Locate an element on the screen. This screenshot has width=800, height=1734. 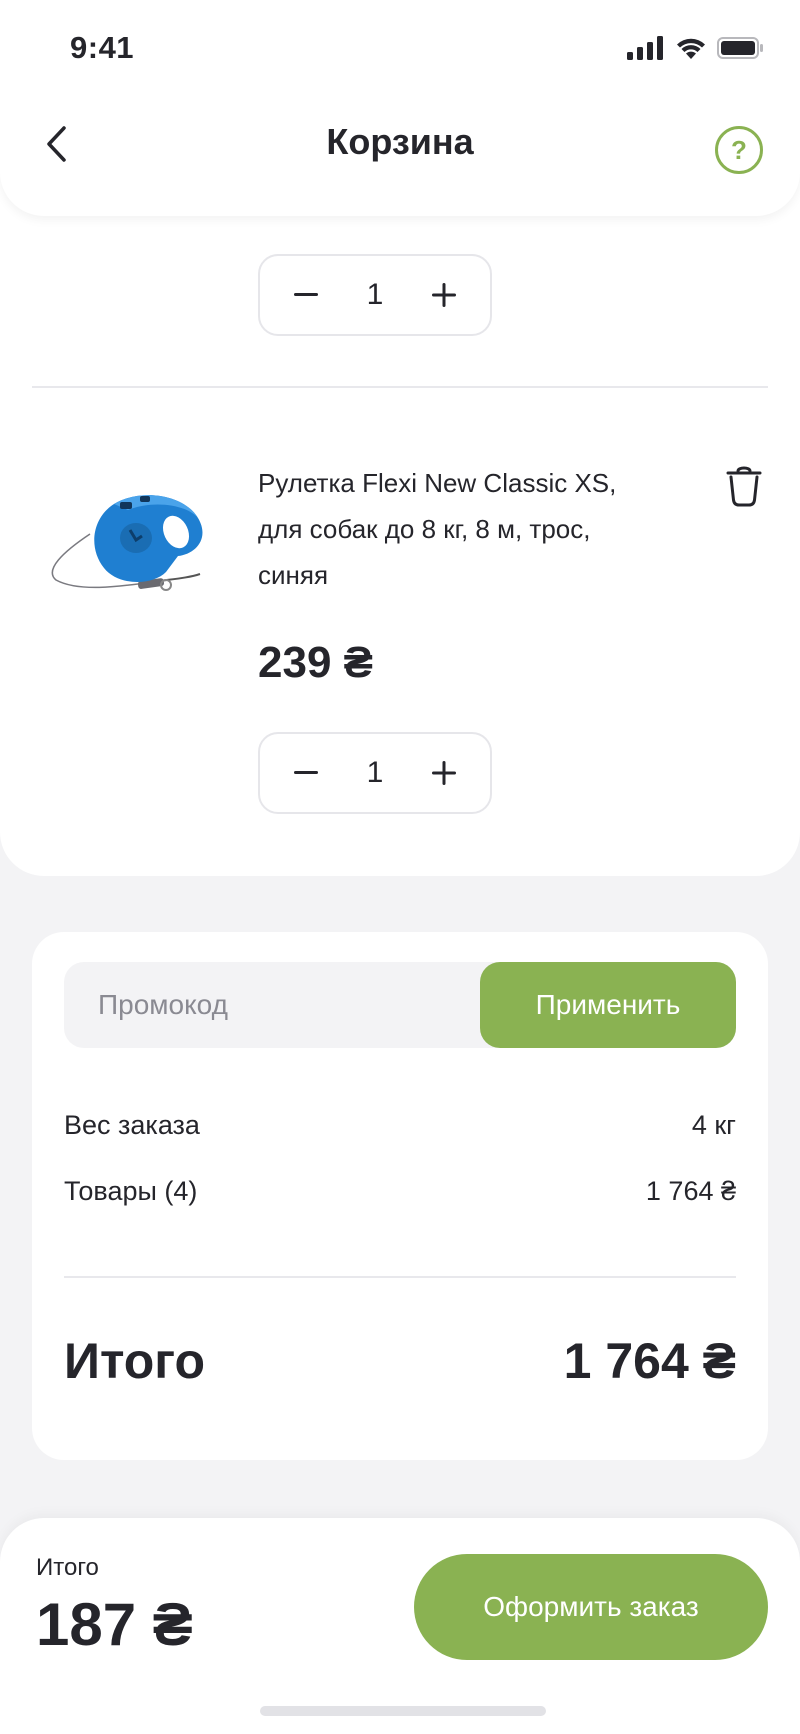
item-divider is located at coordinates (400, 387).